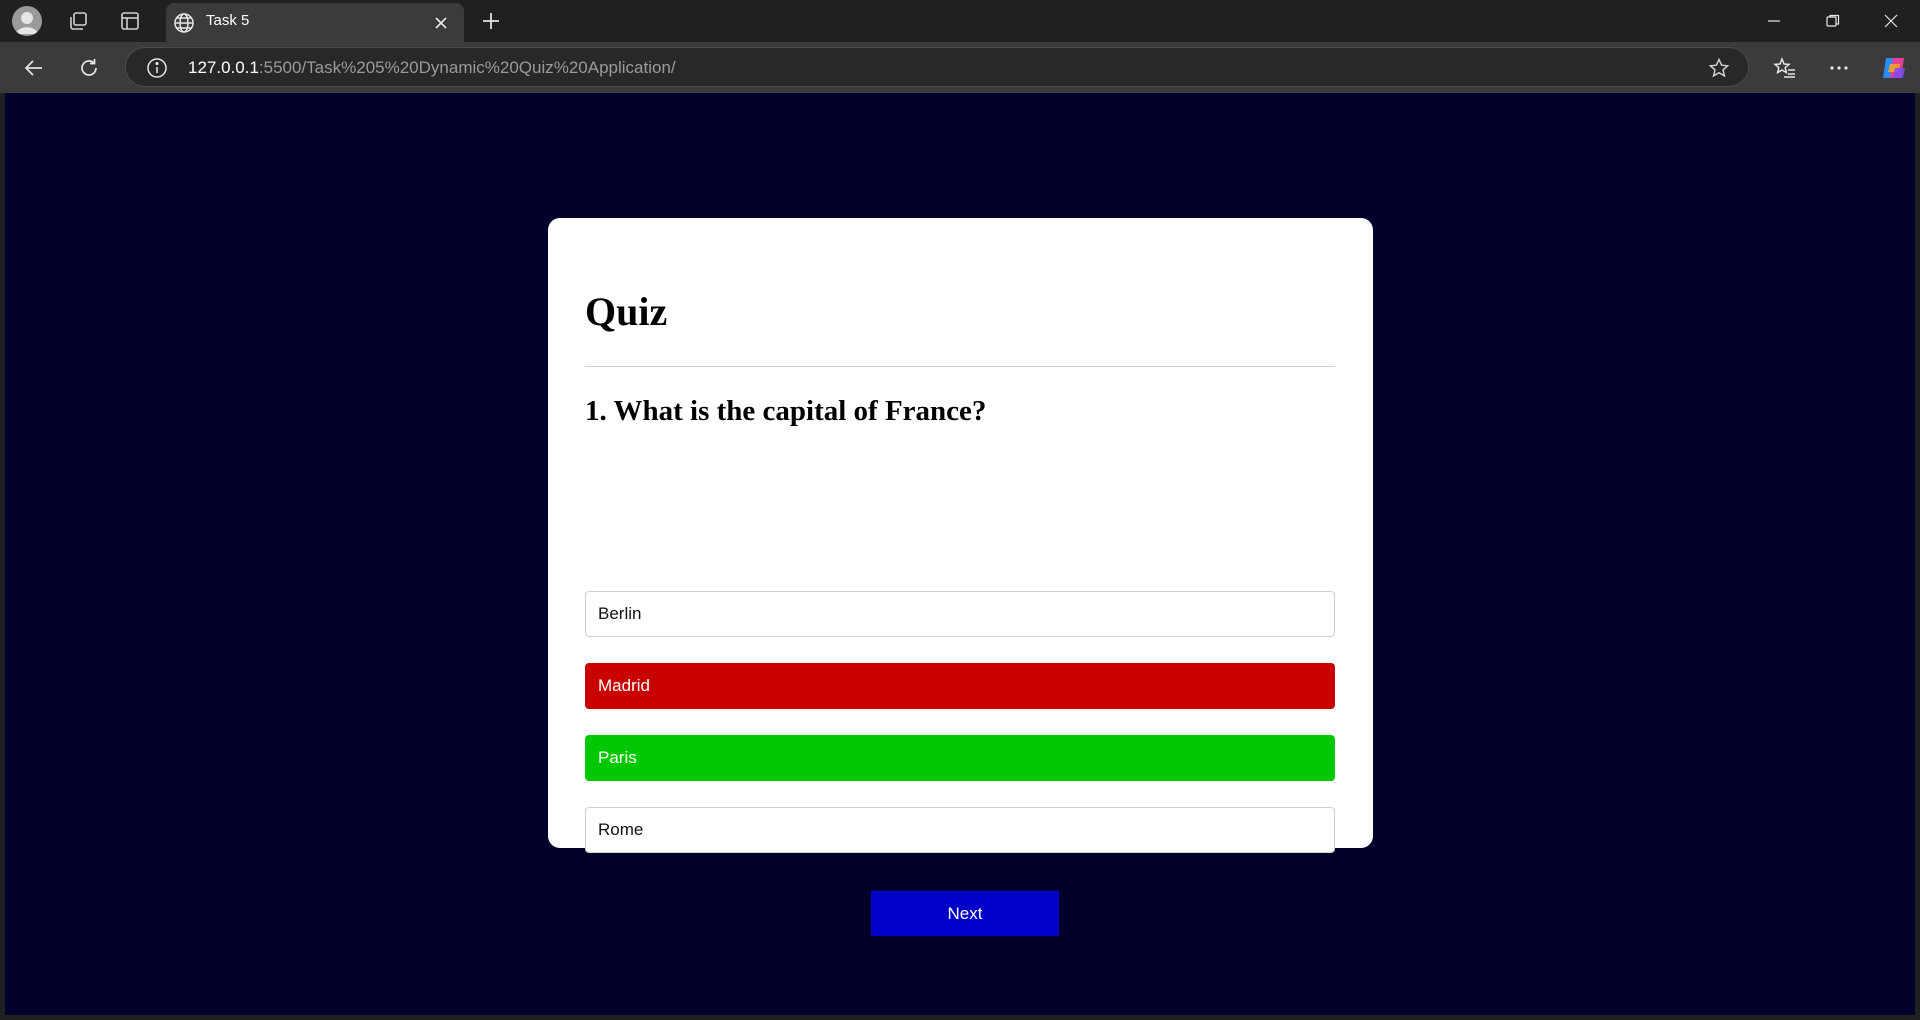  Describe the element at coordinates (223, 67) in the screenshot. I see `url-host: 127.0.0.1` at that location.